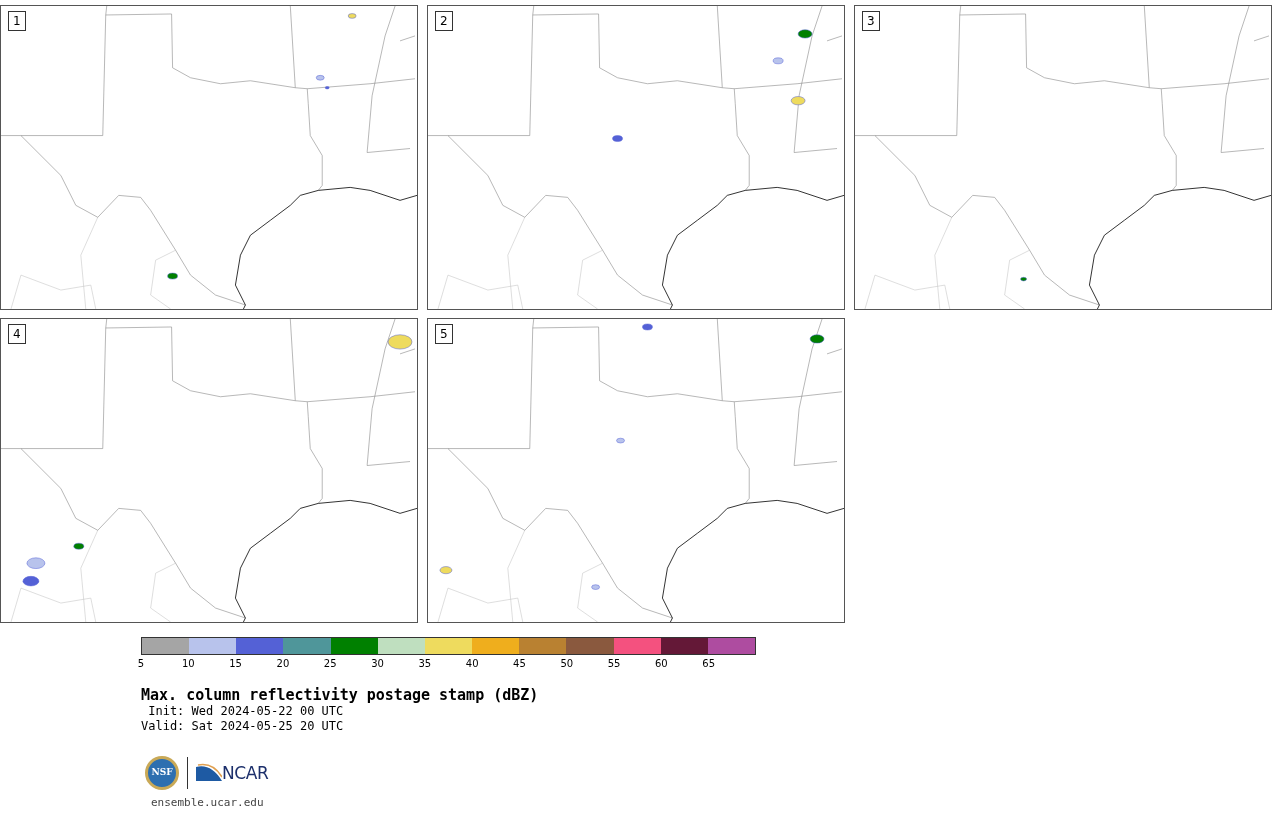  Describe the element at coordinates (243, 726) in the screenshot. I see `valid-time: Valid: Sat 2024-05-25 20 UTC` at that location.